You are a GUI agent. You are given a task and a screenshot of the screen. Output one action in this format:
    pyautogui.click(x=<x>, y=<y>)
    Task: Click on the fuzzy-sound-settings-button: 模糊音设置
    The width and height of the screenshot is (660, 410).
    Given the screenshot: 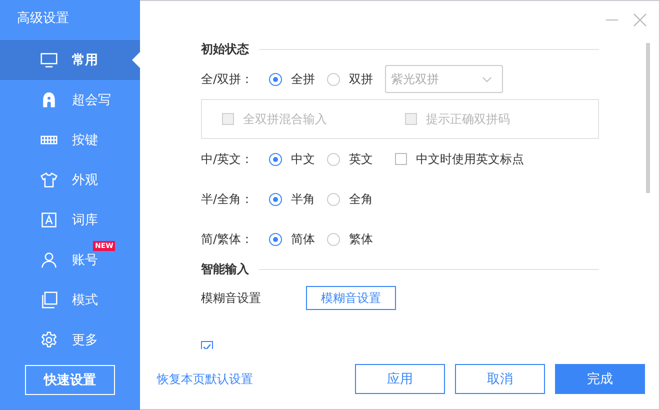 What is the action you would take?
    pyautogui.click(x=351, y=298)
    